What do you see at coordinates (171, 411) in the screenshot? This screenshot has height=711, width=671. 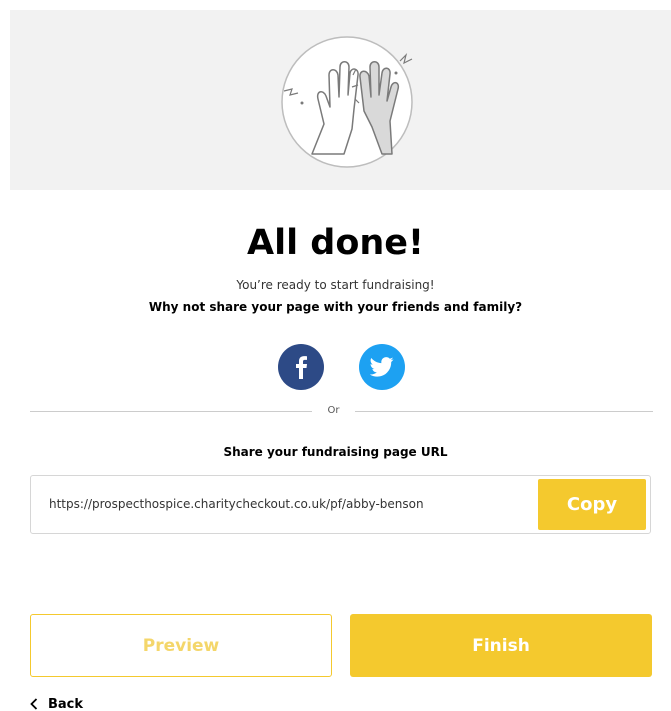 I see `divider-line-left` at bounding box center [171, 411].